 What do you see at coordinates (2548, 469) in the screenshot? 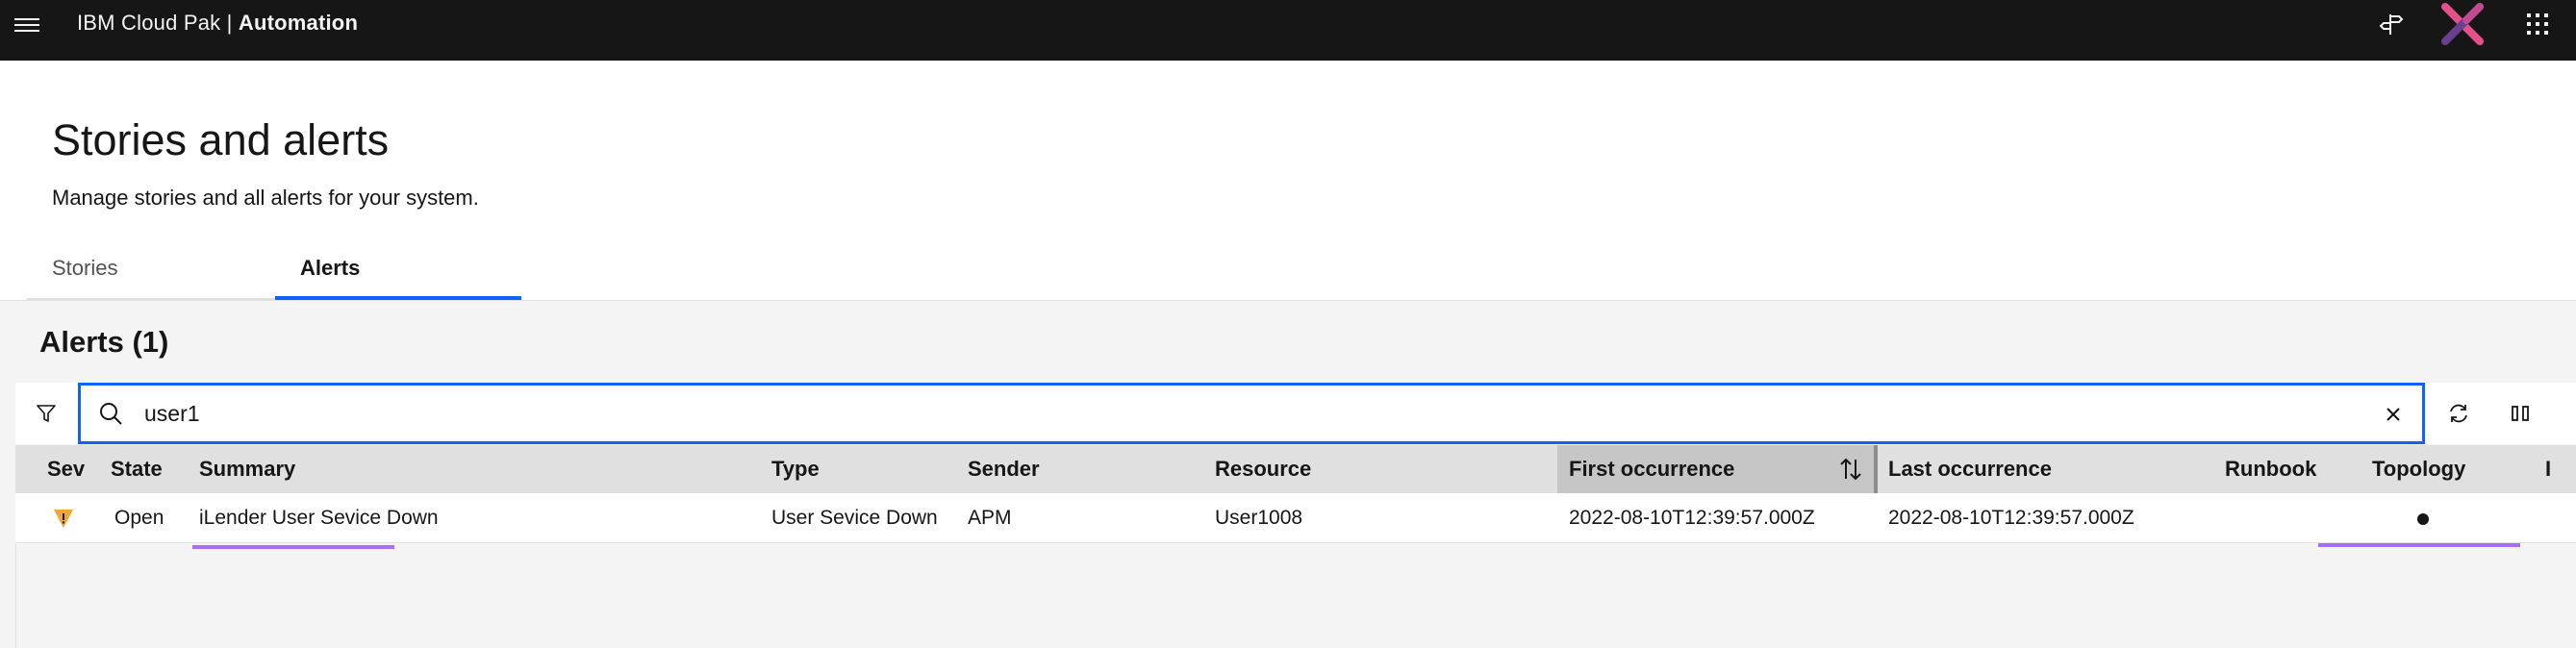
I see `column-header-truncated: I` at bounding box center [2548, 469].